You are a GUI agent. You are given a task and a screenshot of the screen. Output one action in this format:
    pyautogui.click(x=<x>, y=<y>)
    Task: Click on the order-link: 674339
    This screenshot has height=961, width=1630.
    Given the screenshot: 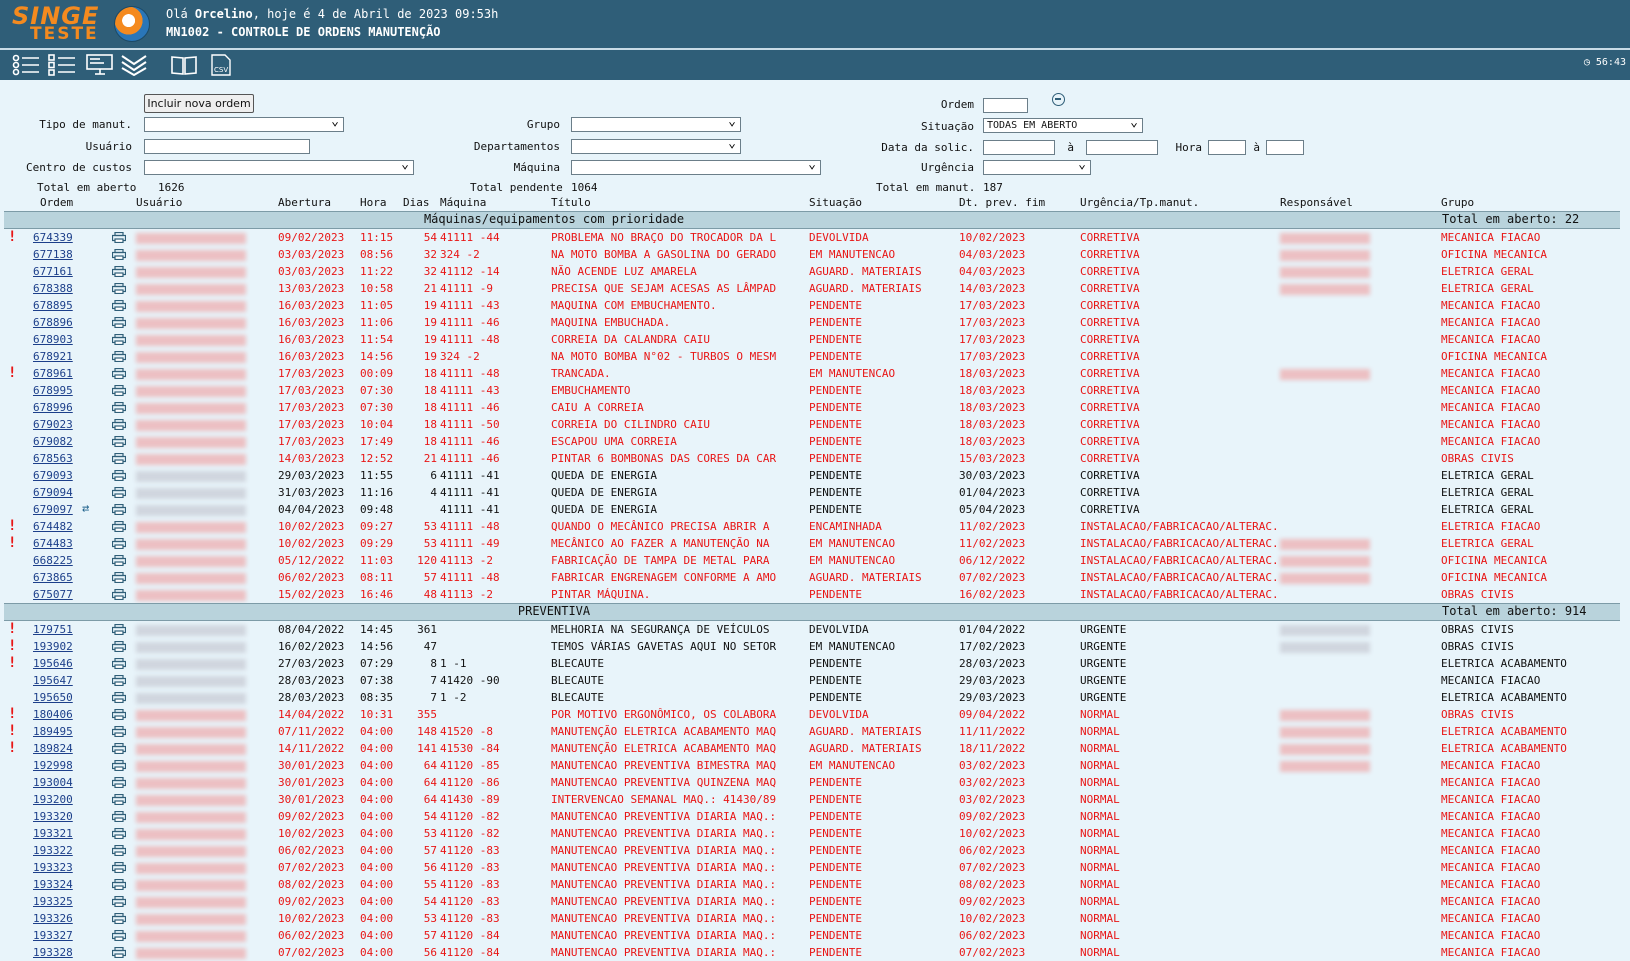 What is the action you would take?
    pyautogui.click(x=53, y=237)
    